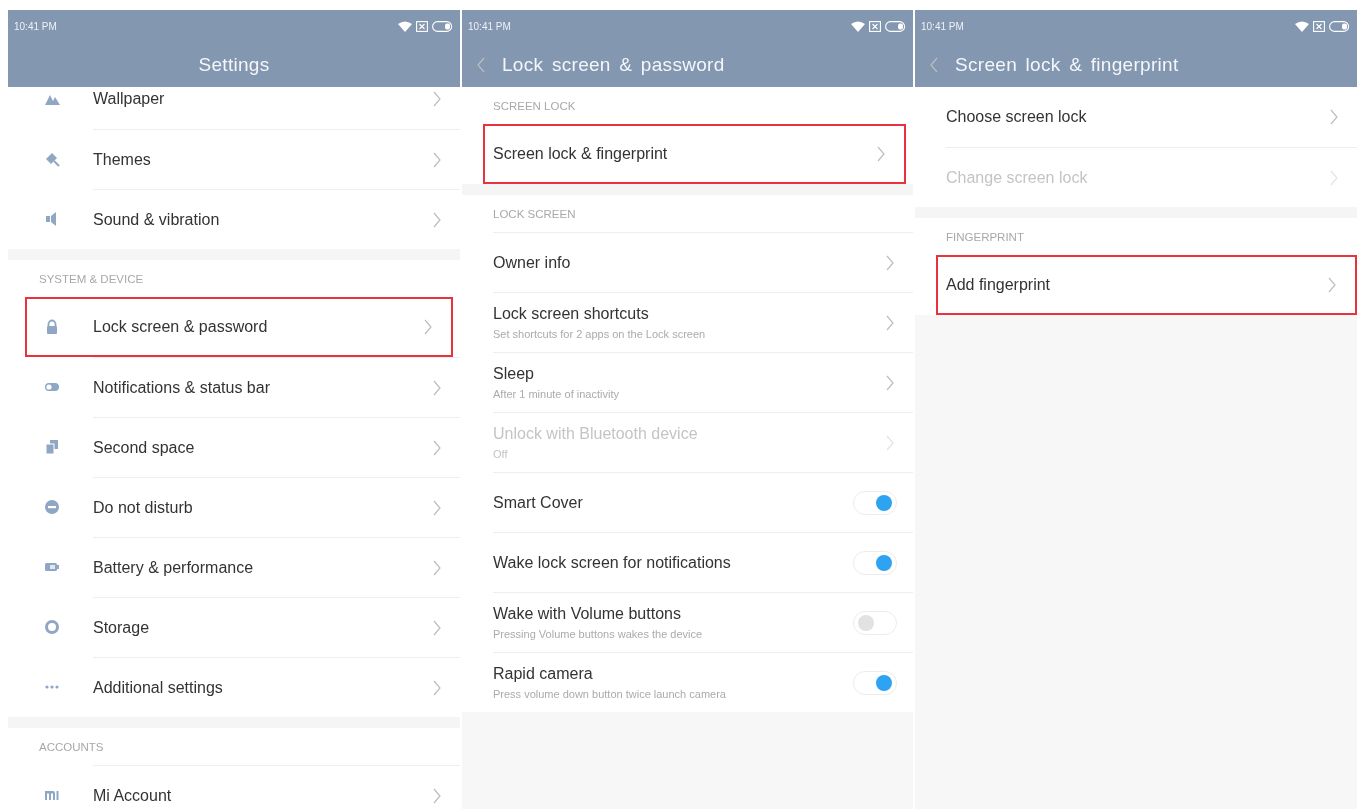  What do you see at coordinates (156, 219) in the screenshot?
I see `setting-label: Sound & vibration` at bounding box center [156, 219].